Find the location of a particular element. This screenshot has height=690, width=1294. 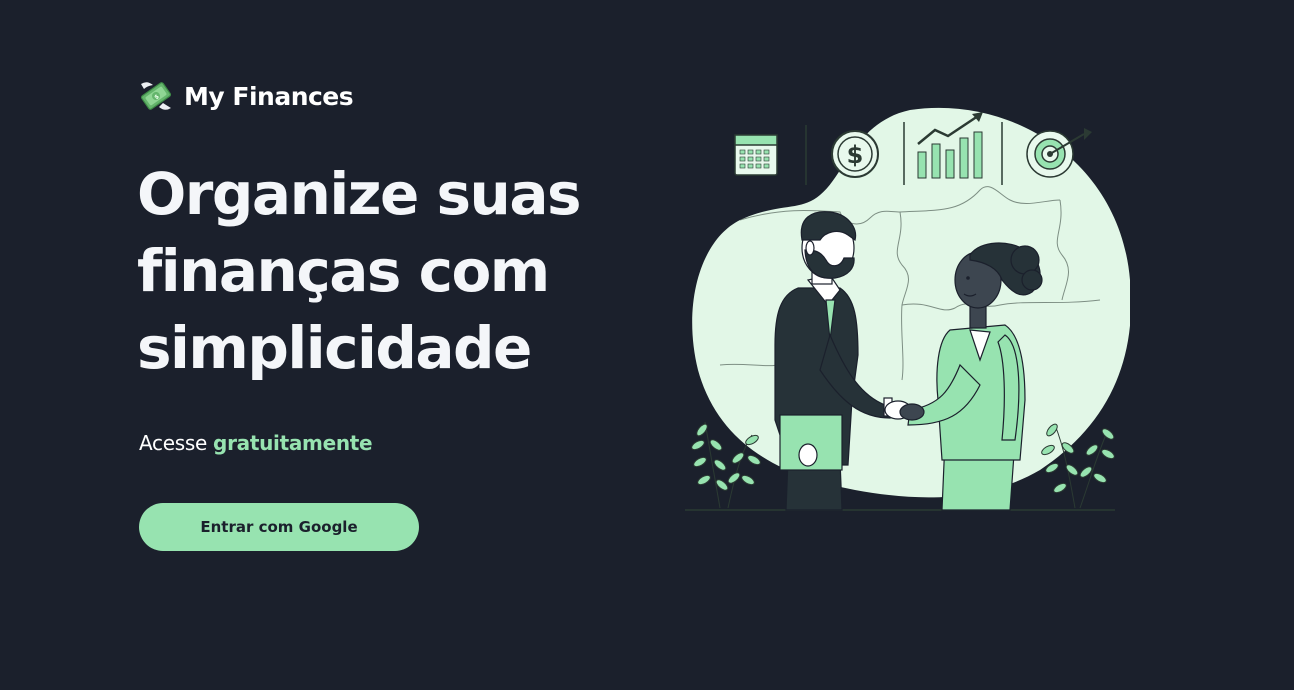

dollar-coin-icon: $ is located at coordinates (855, 154).